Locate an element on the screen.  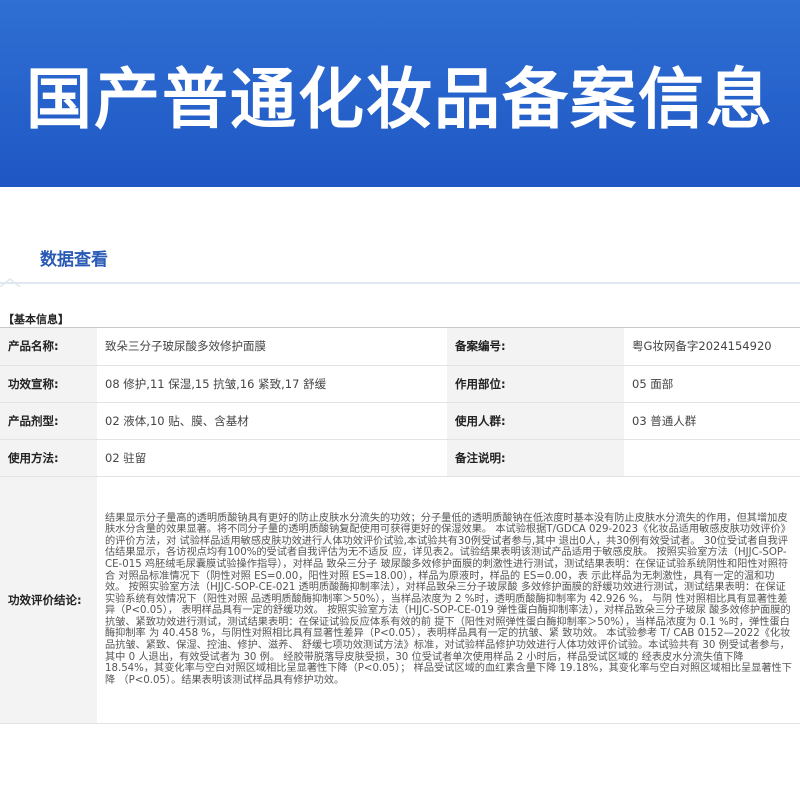
table-row: 产品剂型: 02 液体,10 贴、膜、含基材 使用人群: 03 普通人群 is located at coordinates (400, 421).